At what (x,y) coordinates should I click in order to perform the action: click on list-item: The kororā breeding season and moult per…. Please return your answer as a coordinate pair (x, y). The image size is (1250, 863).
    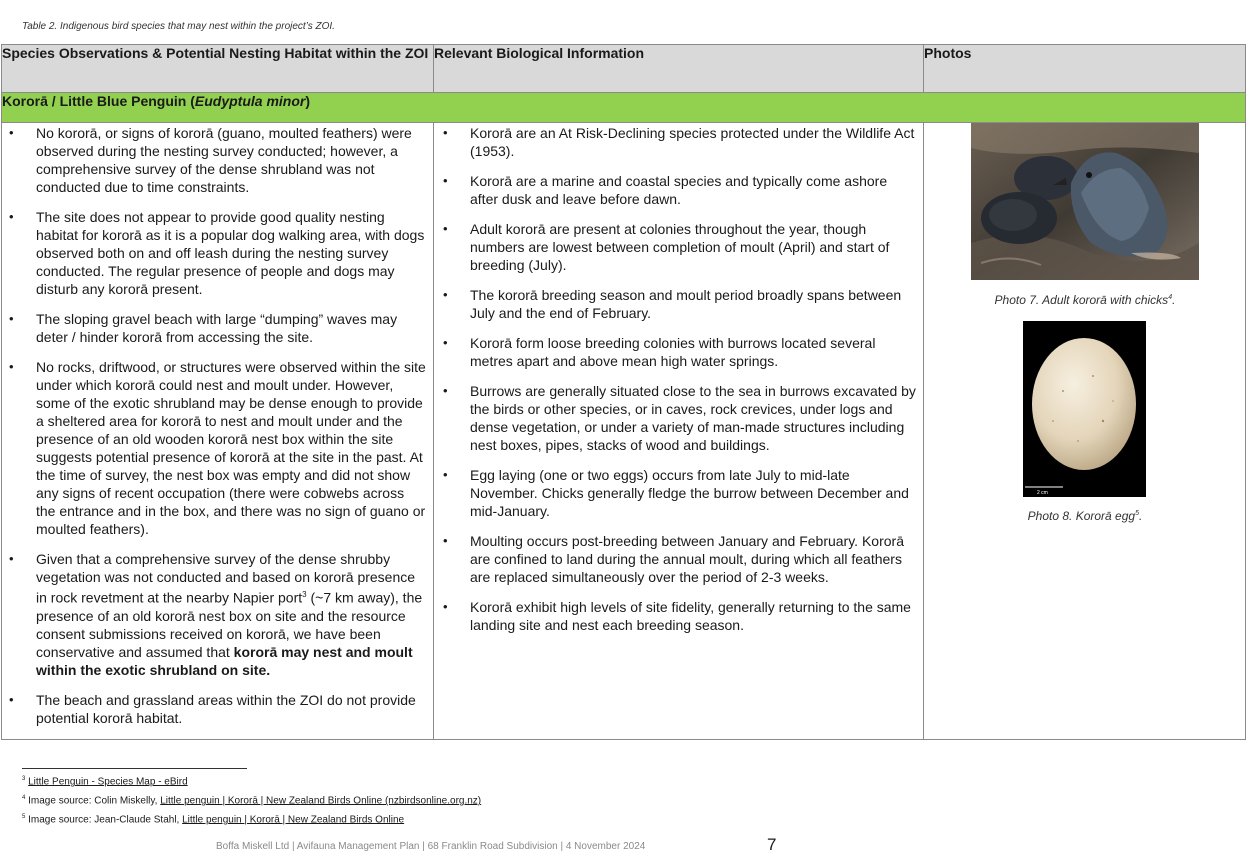
    Looking at the image, I should click on (680, 304).